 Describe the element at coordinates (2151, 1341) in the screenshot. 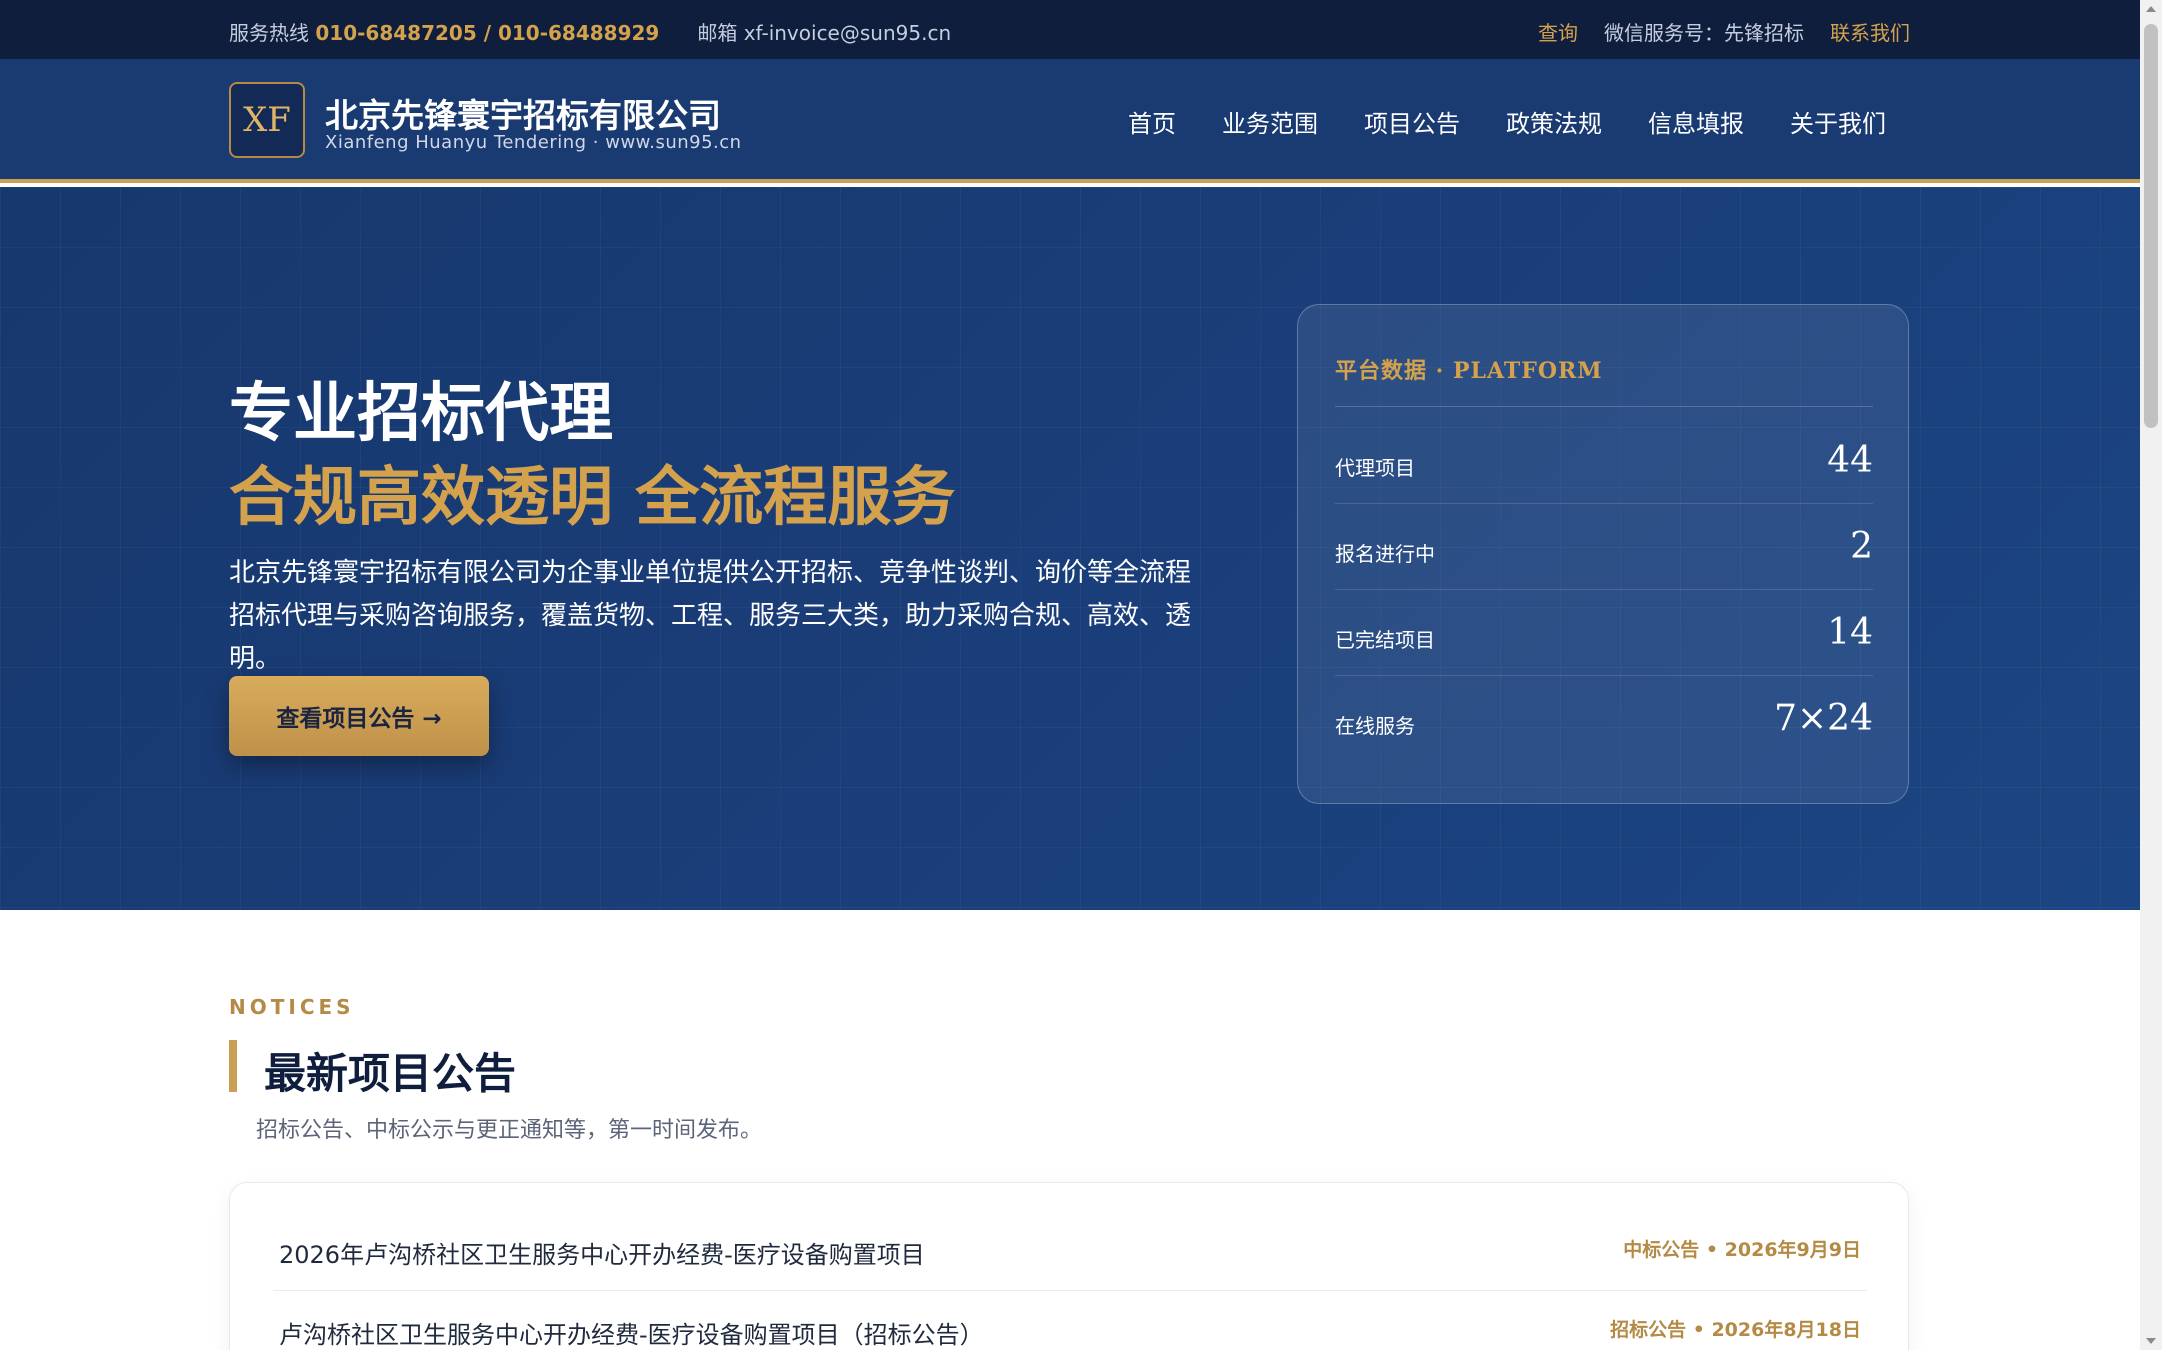

I see `scroll-down-arrow-icon` at that location.